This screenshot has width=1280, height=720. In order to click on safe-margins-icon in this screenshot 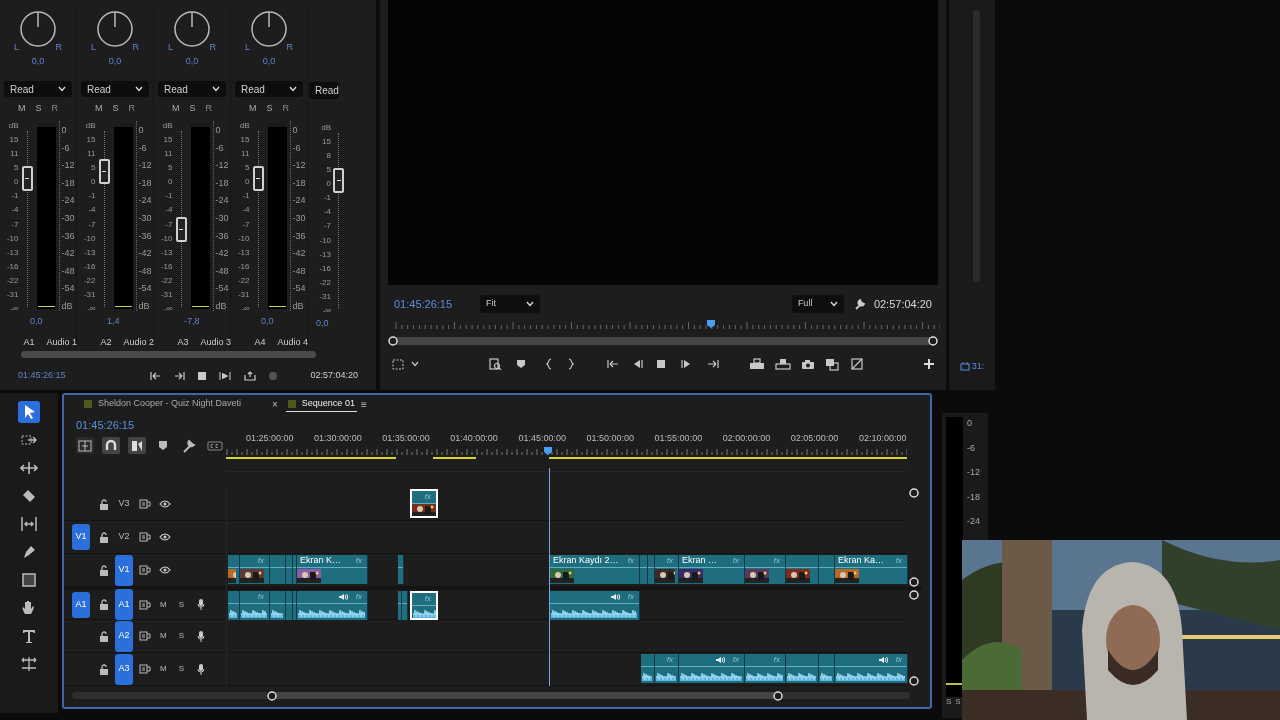, I will do `click(398, 364)`.